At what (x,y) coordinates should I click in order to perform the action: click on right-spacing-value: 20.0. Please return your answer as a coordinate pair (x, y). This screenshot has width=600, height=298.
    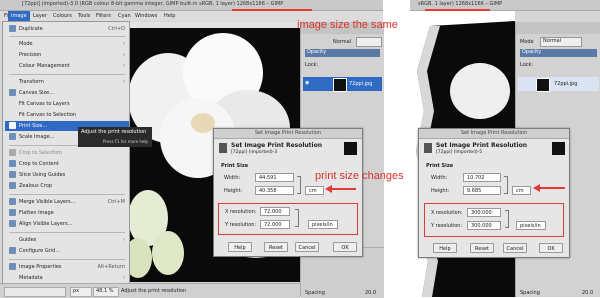
    Looking at the image, I should click on (588, 293).